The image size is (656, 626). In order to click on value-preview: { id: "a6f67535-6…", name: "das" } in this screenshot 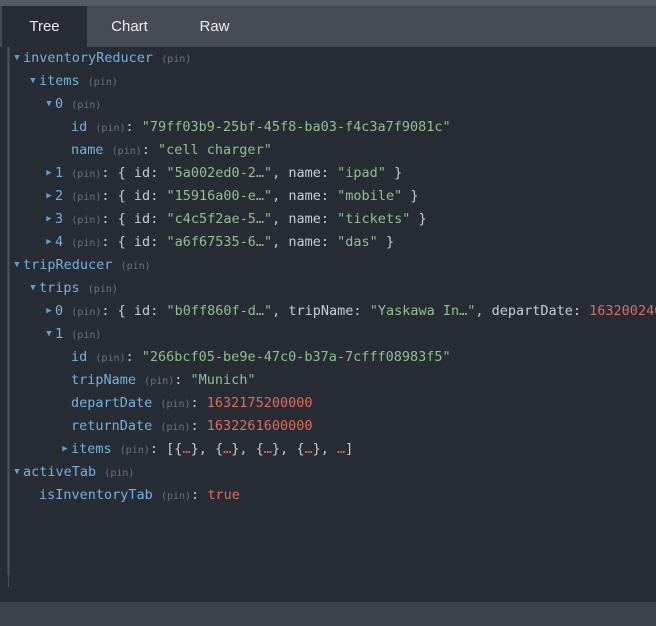, I will do `click(256, 242)`.